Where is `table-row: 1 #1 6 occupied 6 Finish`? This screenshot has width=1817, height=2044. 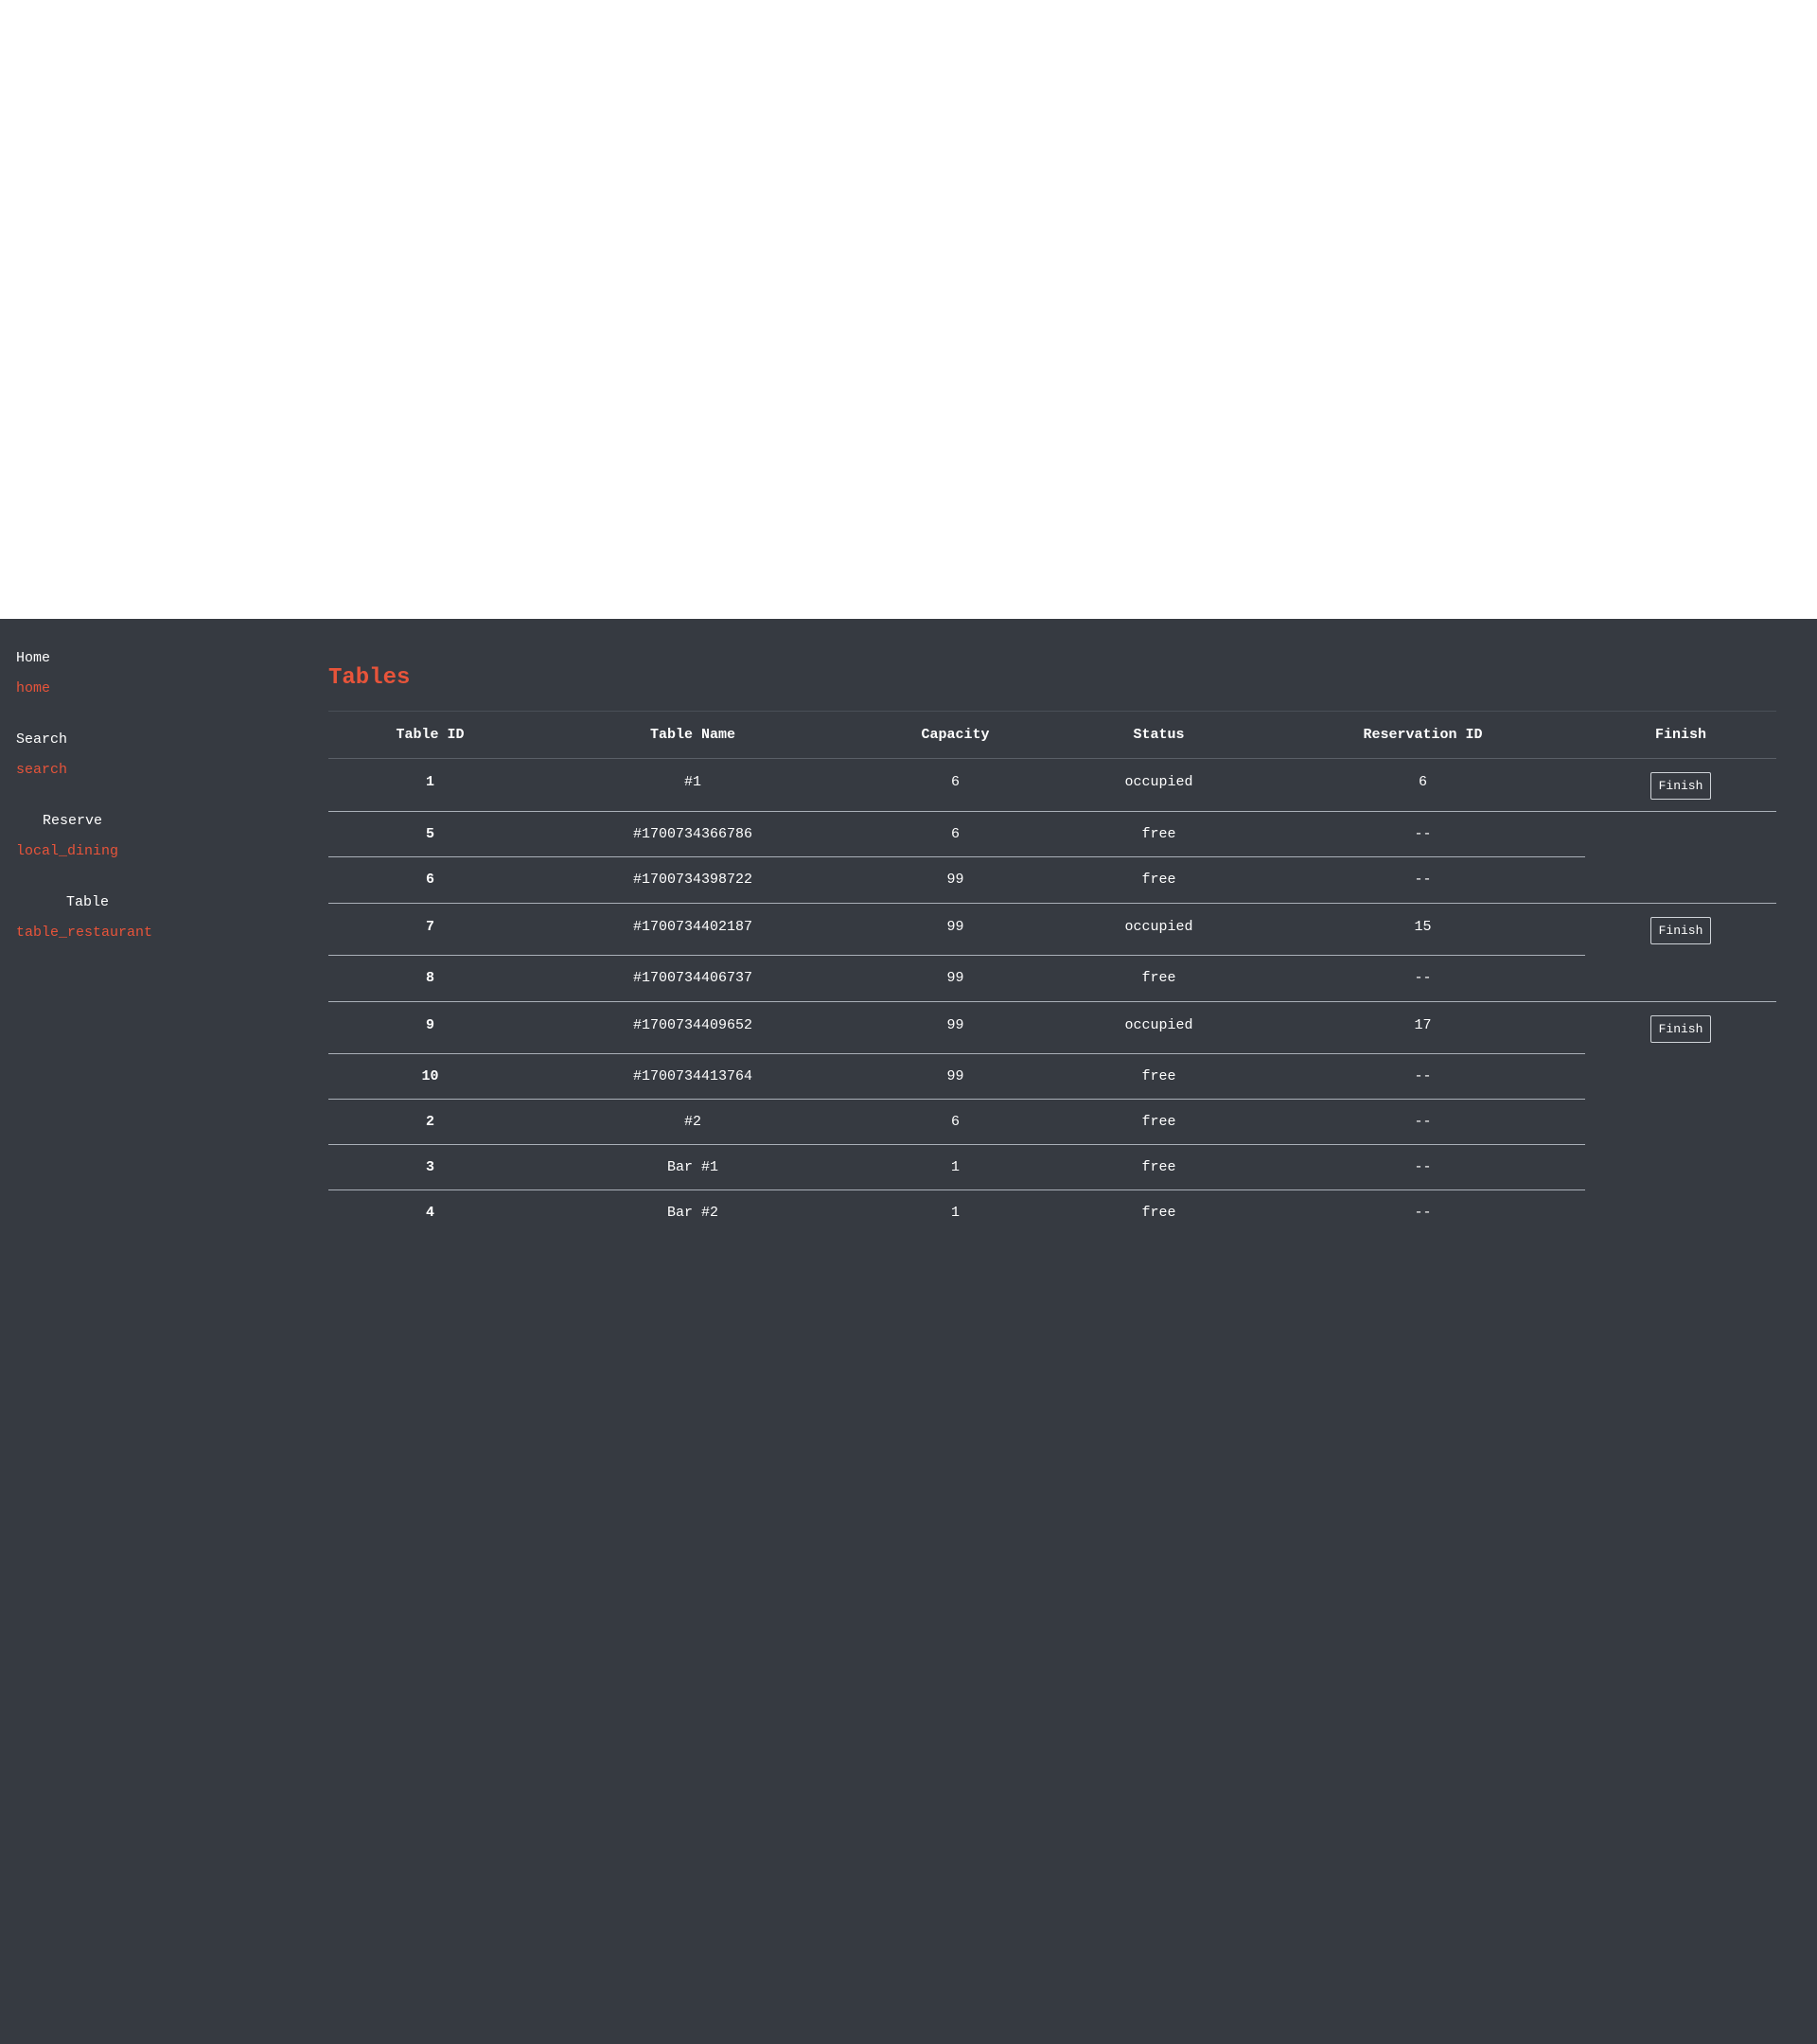 table-row: 1 #1 6 occupied 6 Finish is located at coordinates (1052, 785).